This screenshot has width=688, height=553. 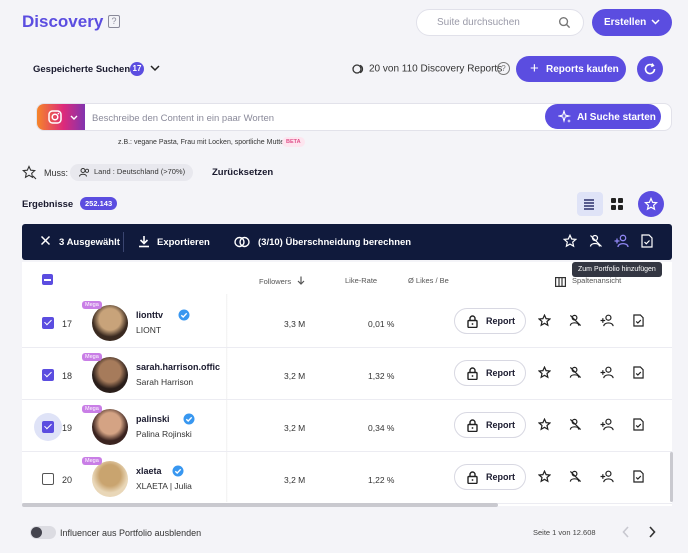 What do you see at coordinates (561, 283) in the screenshot?
I see `column-view-button` at bounding box center [561, 283].